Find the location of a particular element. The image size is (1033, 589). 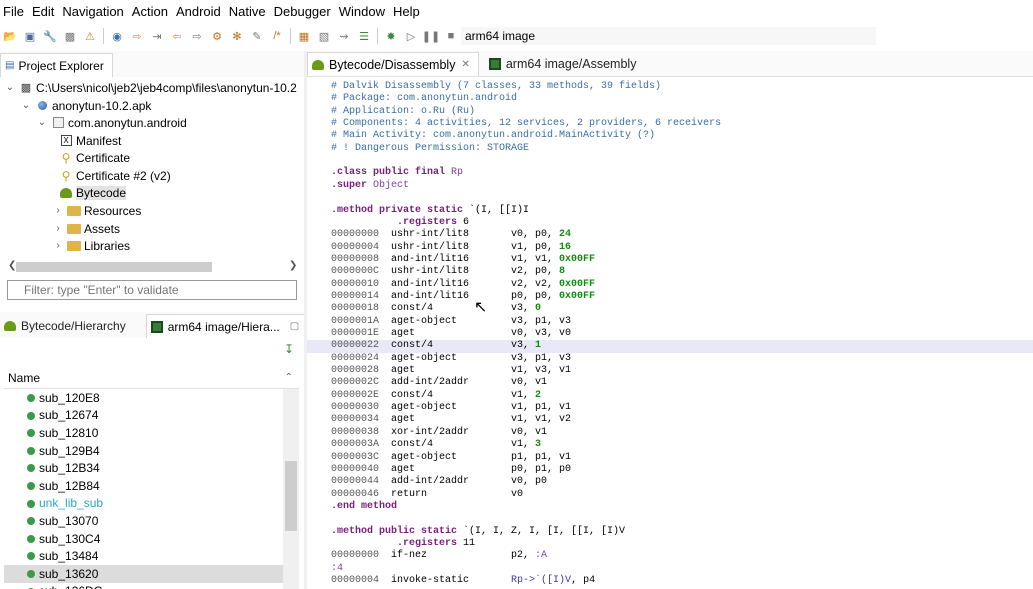

xref-icon: ⇝ is located at coordinates (344, 36).